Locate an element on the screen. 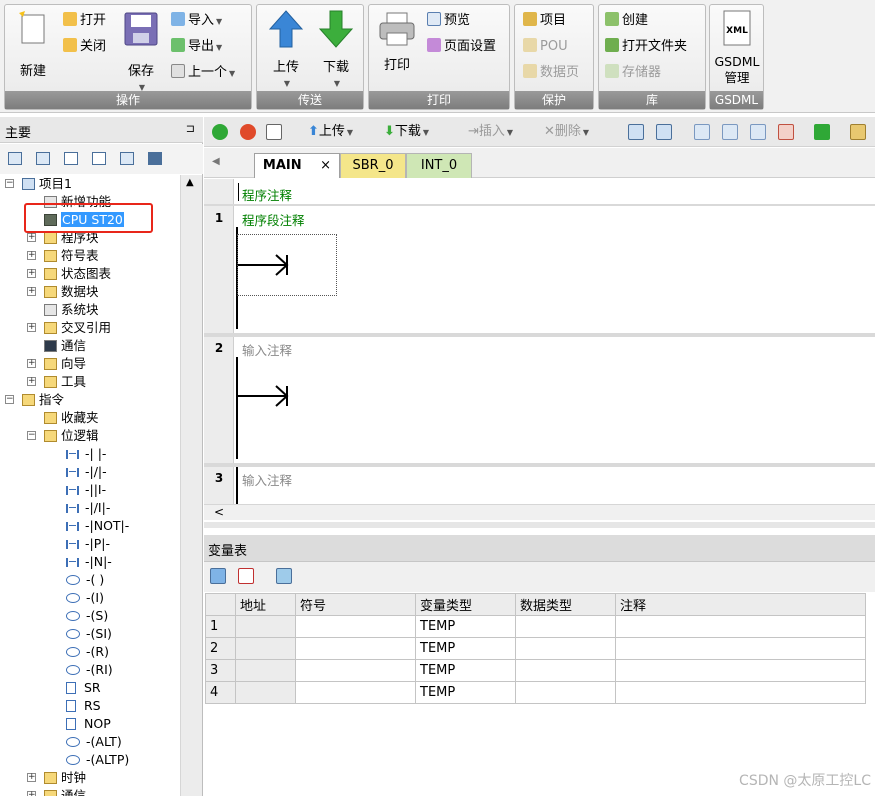 Image resolution: width=875 pixels, height=796 pixels. pin-icon: ⊐ is located at coordinates (190, 128).